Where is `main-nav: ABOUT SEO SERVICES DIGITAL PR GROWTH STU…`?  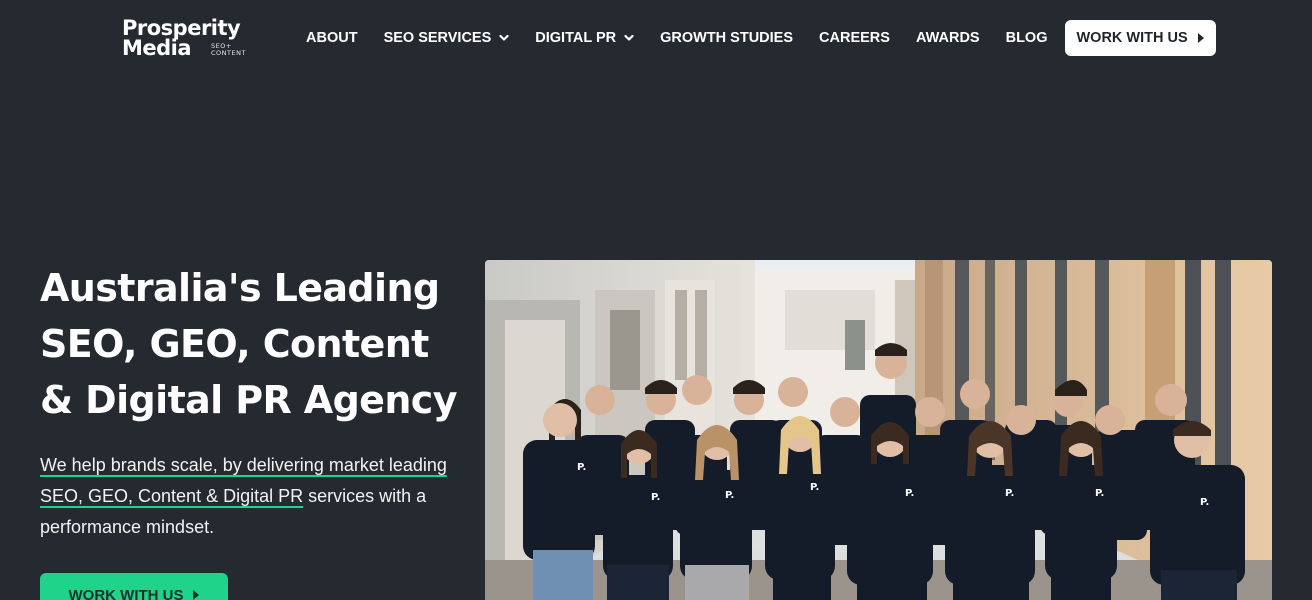 main-nav: ABOUT SEO SERVICES DIGITAL PR GROWTH STU… is located at coordinates (756, 38).